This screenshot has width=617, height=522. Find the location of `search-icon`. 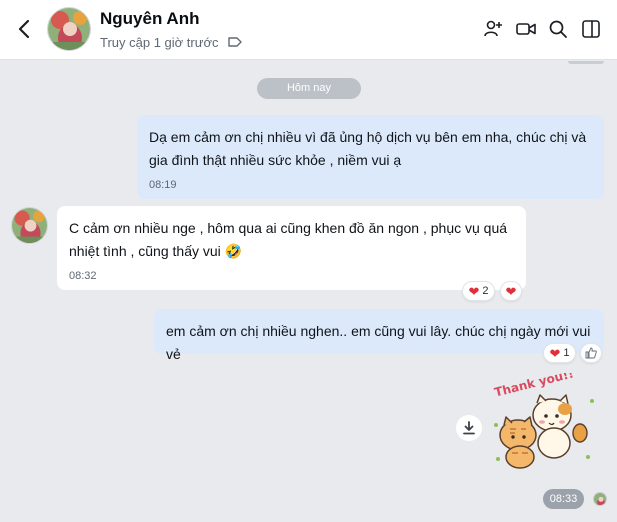

search-icon is located at coordinates (558, 29).